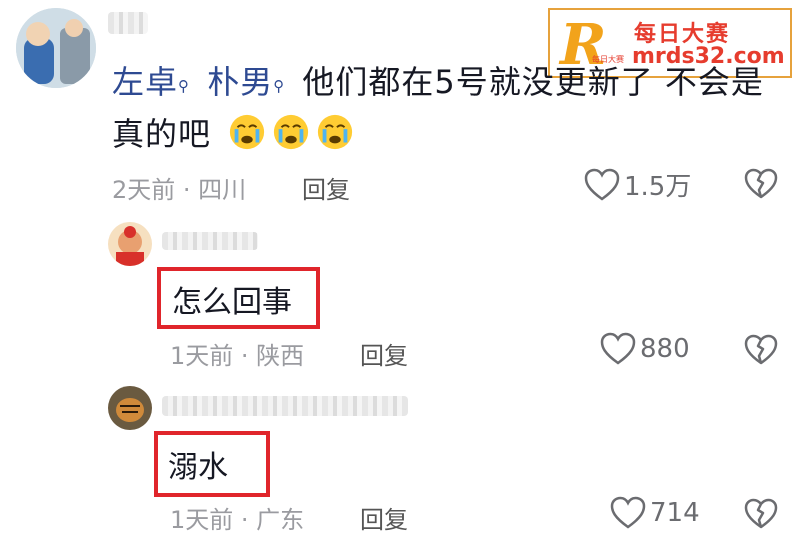 The width and height of the screenshot is (800, 554). Describe the element at coordinates (198, 467) in the screenshot. I see `reply-text: 溺水` at that location.